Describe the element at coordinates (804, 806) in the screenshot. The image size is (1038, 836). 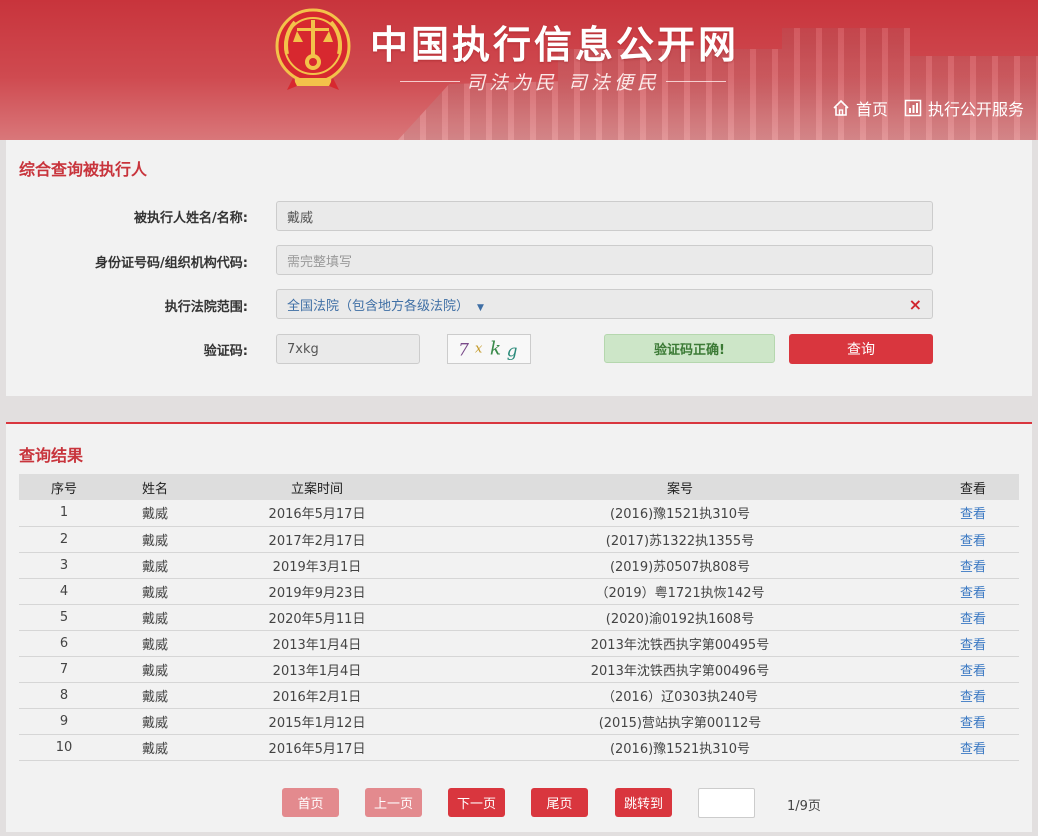
I see `page-info: 1/9页` at that location.